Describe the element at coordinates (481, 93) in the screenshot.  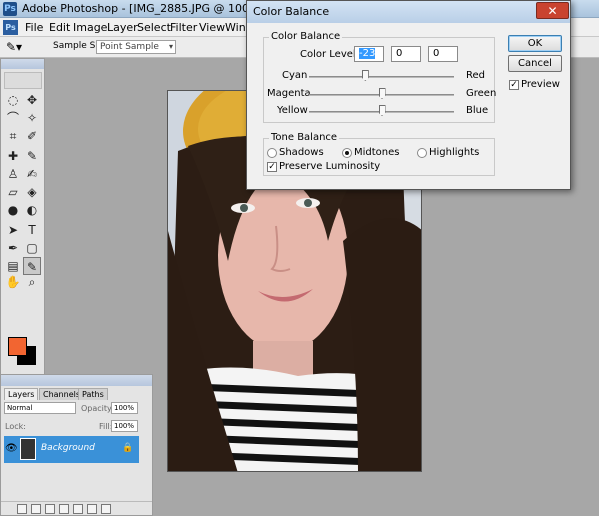
I see `slider-green-label: Green` at that location.